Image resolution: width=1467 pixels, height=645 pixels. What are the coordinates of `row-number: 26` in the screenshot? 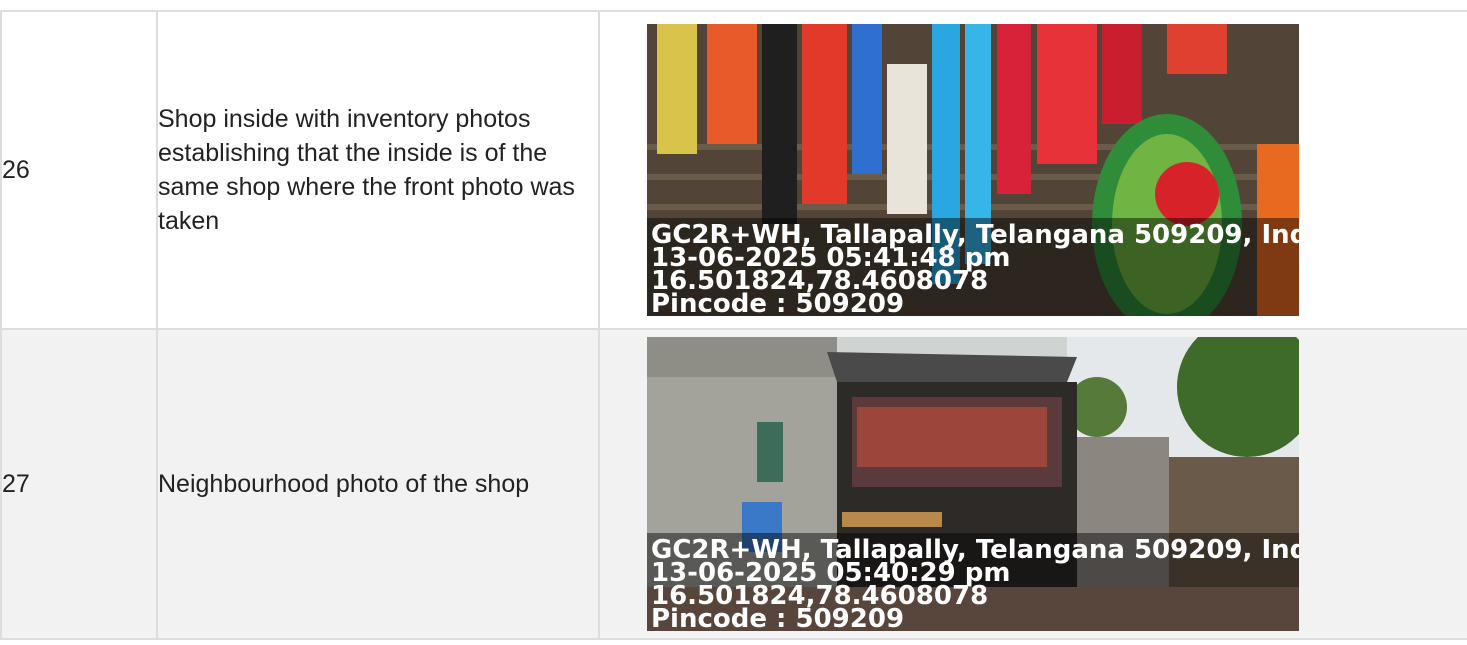 It's located at (79, 170).